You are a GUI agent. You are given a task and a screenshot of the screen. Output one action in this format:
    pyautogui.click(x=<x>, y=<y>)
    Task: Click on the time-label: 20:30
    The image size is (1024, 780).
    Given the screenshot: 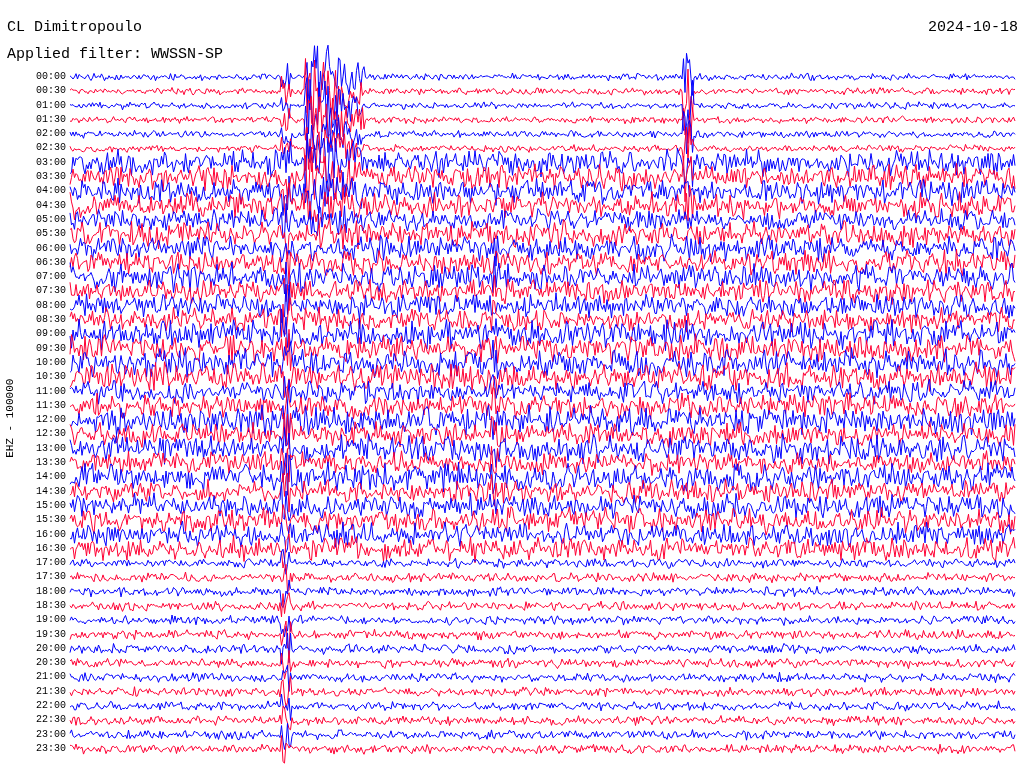 What is the action you would take?
    pyautogui.click(x=51, y=663)
    